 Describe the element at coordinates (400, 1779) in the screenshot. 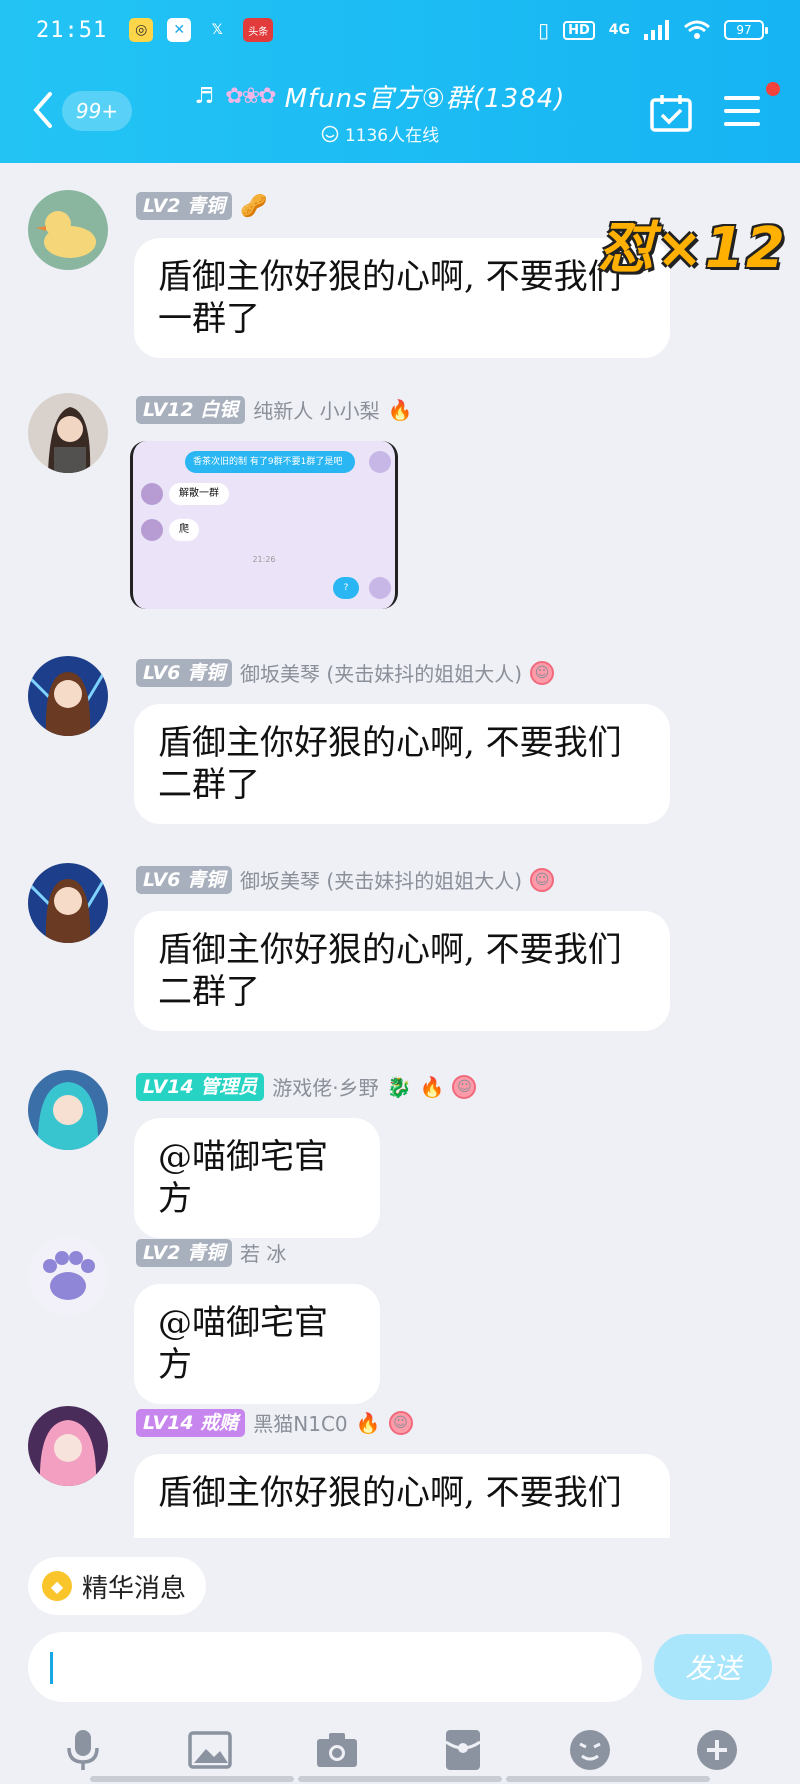

I see `gesture-bar` at that location.